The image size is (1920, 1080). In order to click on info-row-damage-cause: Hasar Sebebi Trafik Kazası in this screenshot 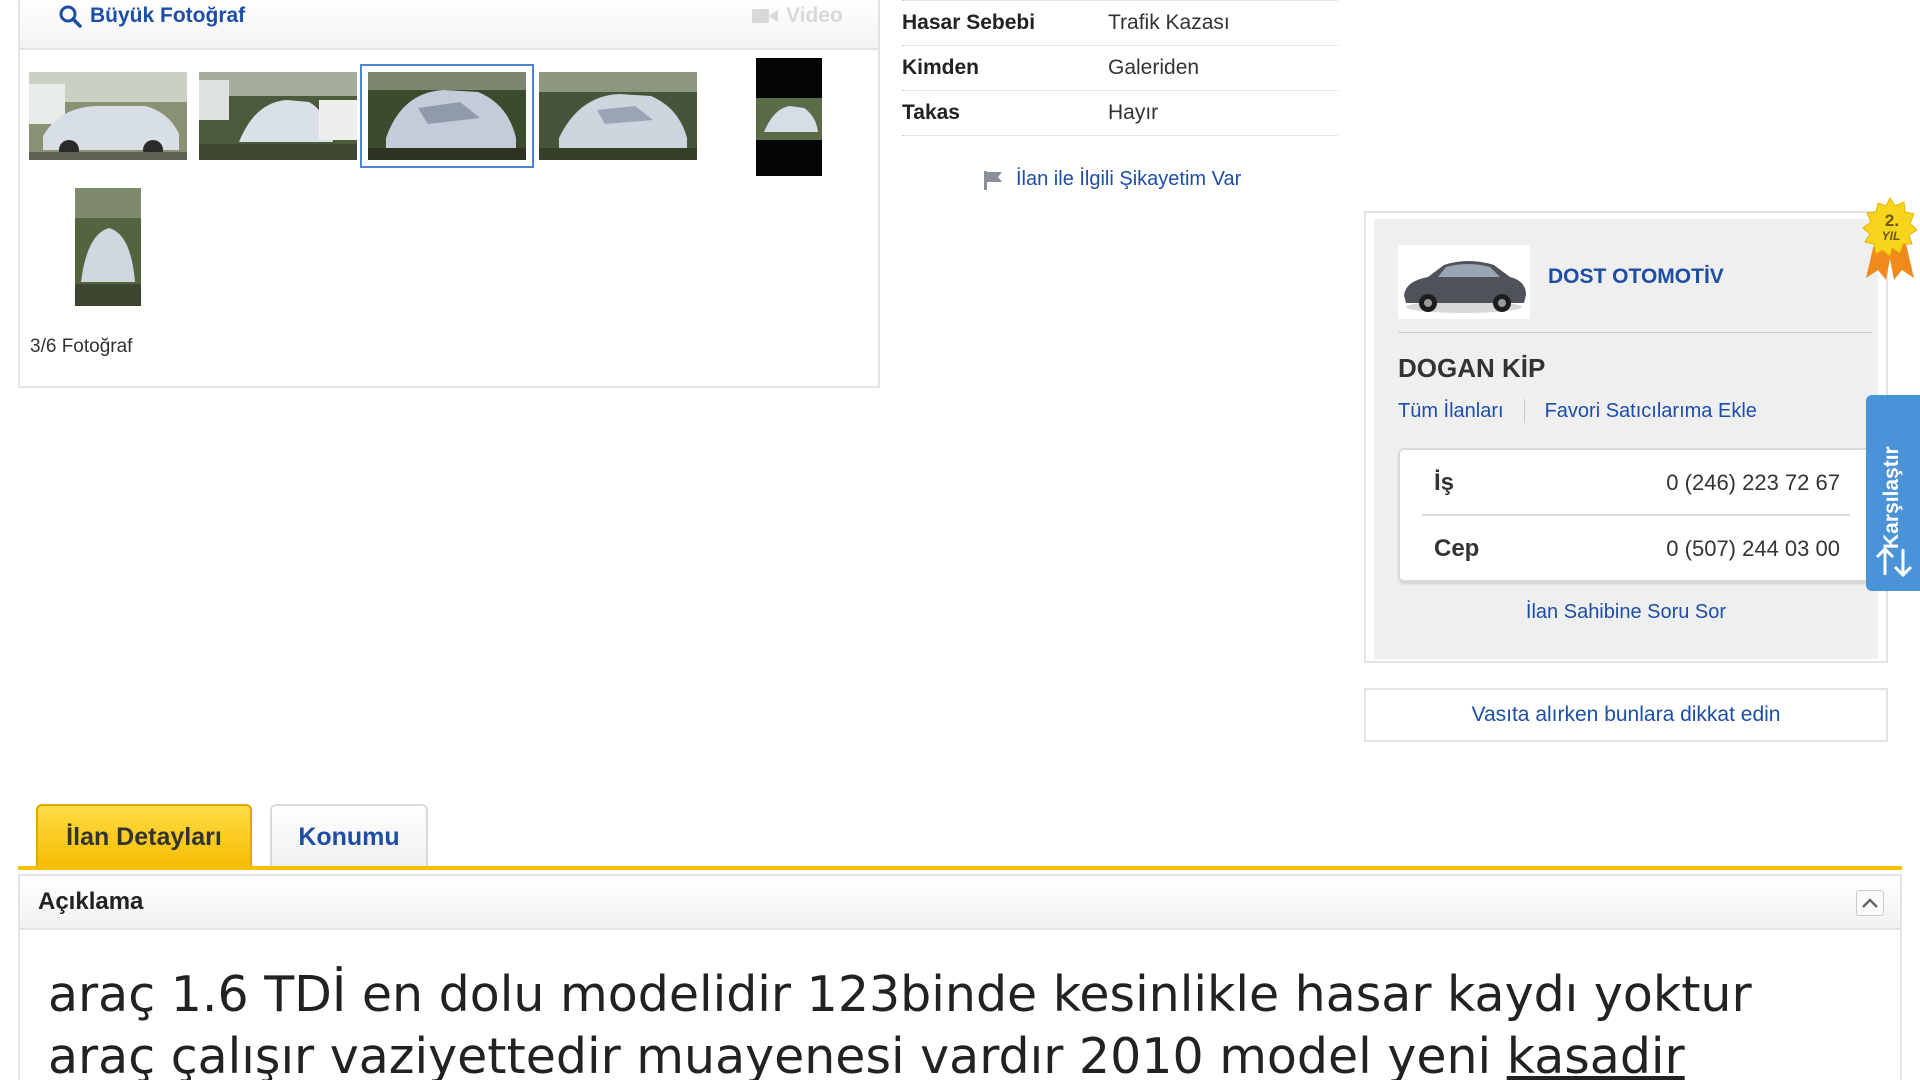, I will do `click(1120, 23)`.